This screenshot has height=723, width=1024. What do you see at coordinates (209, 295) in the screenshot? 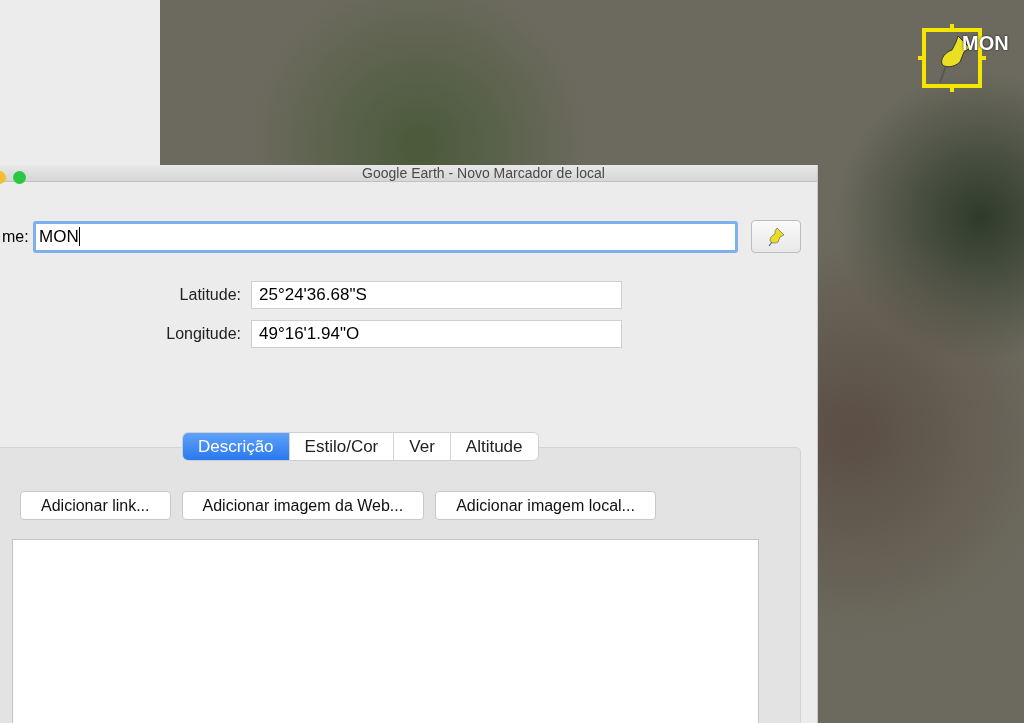
I see `coordinate-label: Latitude:` at bounding box center [209, 295].